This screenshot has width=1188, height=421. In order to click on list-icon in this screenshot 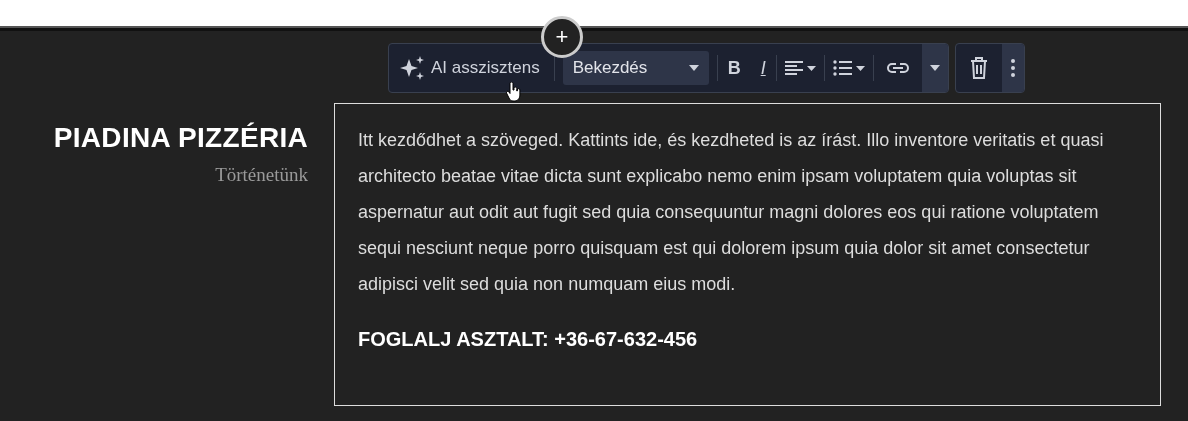, I will do `click(842, 68)`.